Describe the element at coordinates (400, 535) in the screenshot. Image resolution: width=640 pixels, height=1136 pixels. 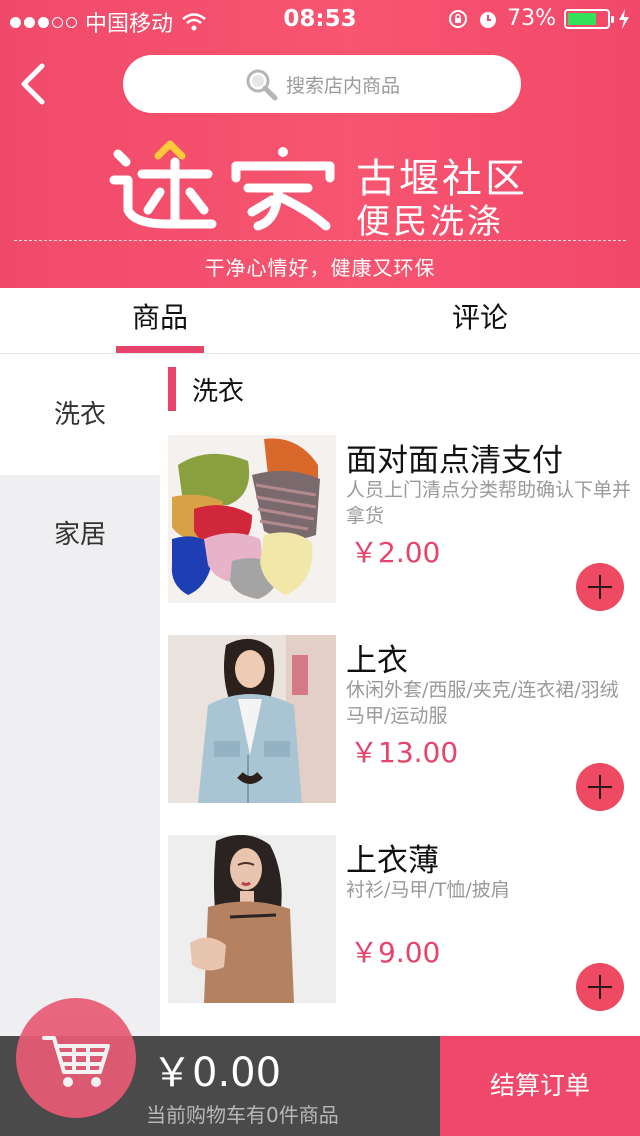
I see `product-item: 面对面点清支付 人员上门清点分类帮助确认下单并拿货 ￥2.00` at that location.